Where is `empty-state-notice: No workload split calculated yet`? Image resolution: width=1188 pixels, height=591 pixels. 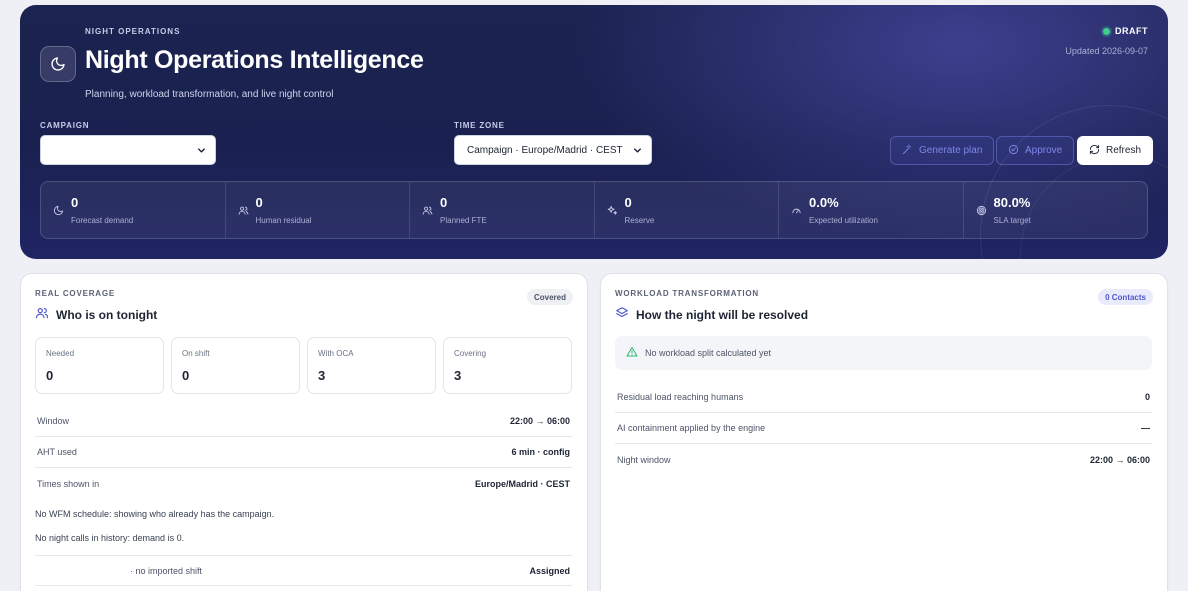
empty-state-notice: No workload split calculated yet is located at coordinates (883, 353).